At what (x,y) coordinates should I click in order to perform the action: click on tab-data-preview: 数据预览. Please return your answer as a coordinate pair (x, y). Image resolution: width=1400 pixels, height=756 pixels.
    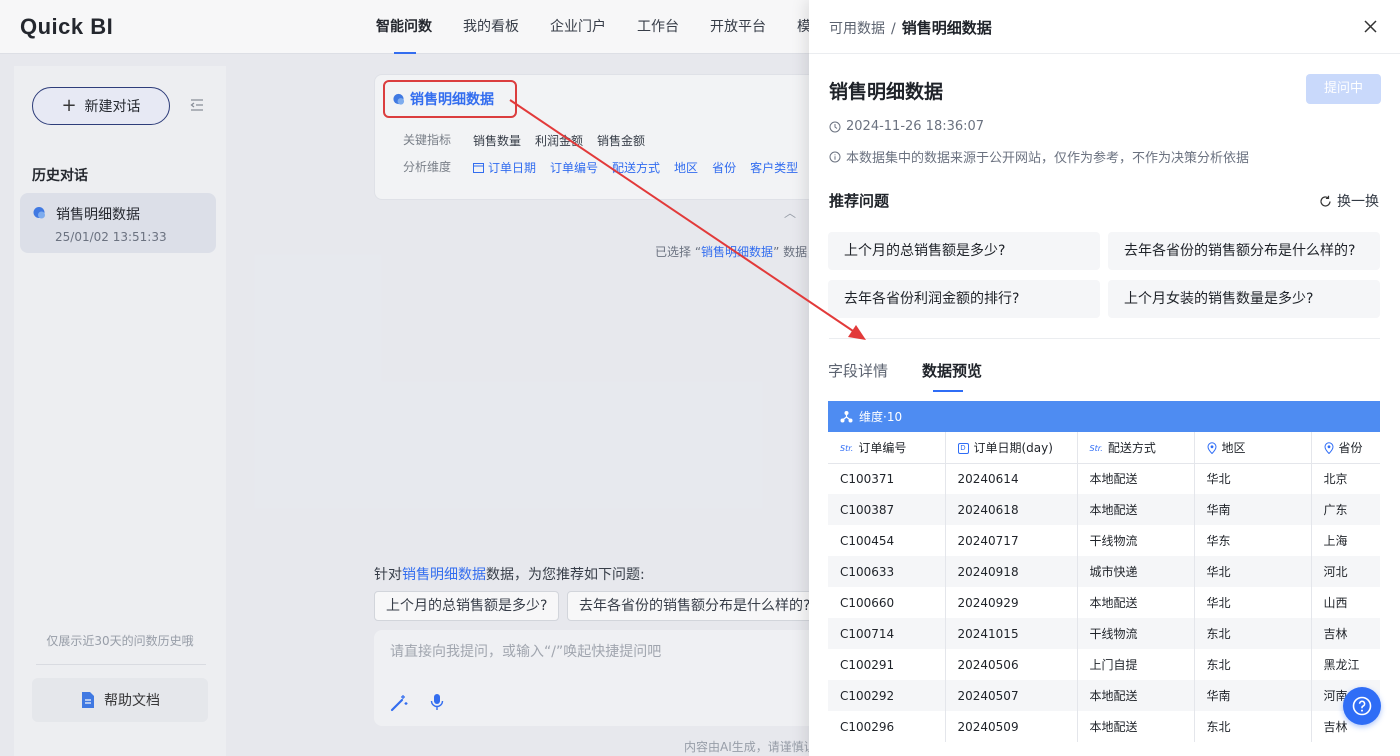
    Looking at the image, I should click on (952, 370).